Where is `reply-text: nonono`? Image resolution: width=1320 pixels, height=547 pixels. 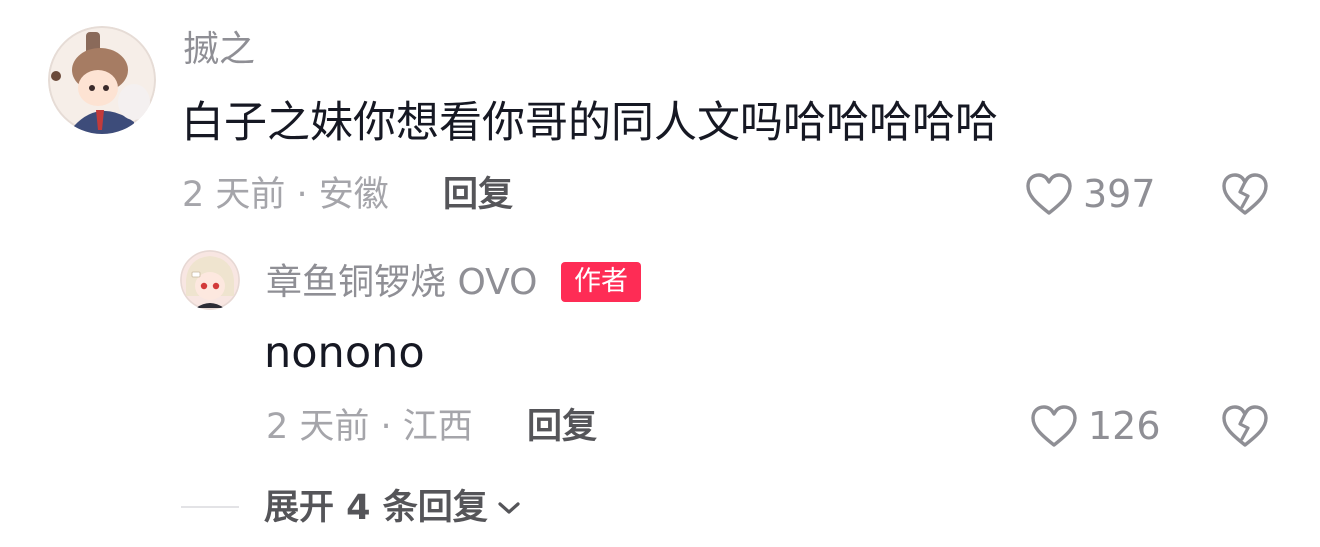 reply-text: nonono is located at coordinates (344, 353).